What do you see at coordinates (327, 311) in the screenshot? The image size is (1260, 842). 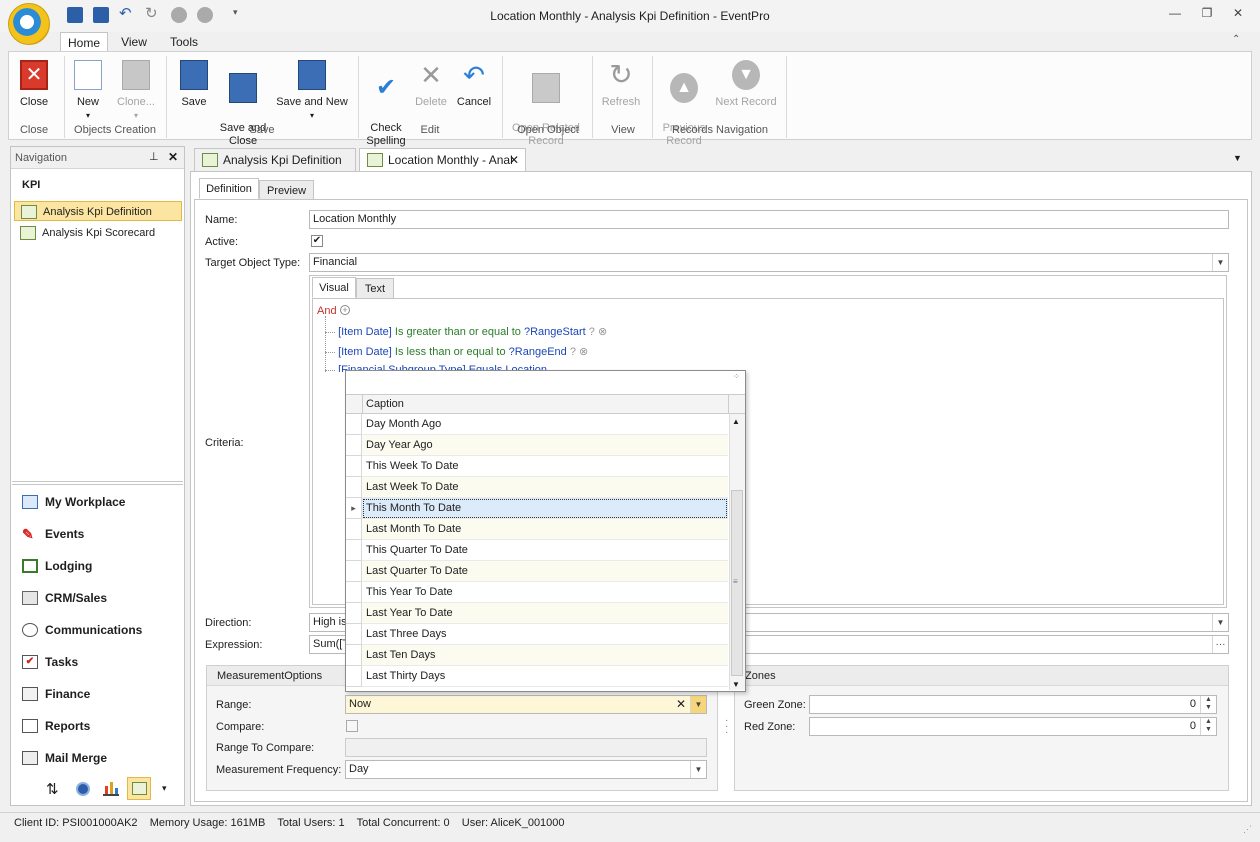 I see `criteria-root-and: And` at bounding box center [327, 311].